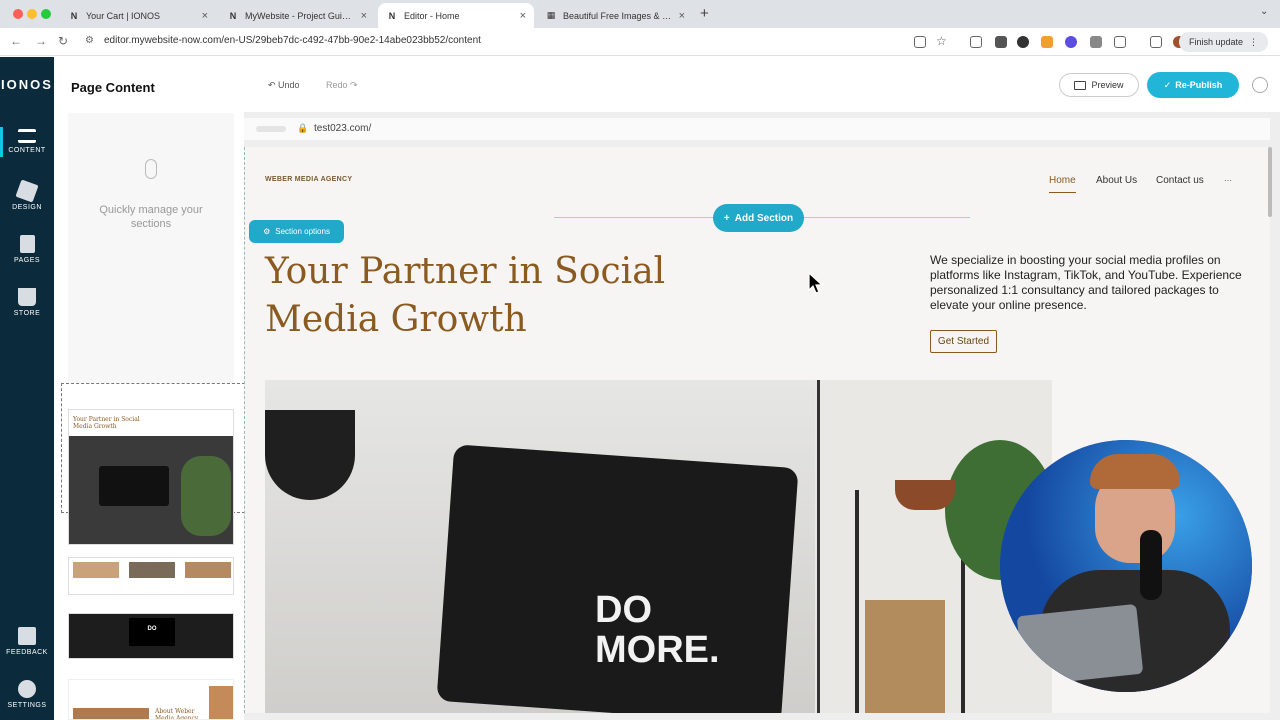  I want to click on more-vertical-icon: ⋮, so click(1253, 41).